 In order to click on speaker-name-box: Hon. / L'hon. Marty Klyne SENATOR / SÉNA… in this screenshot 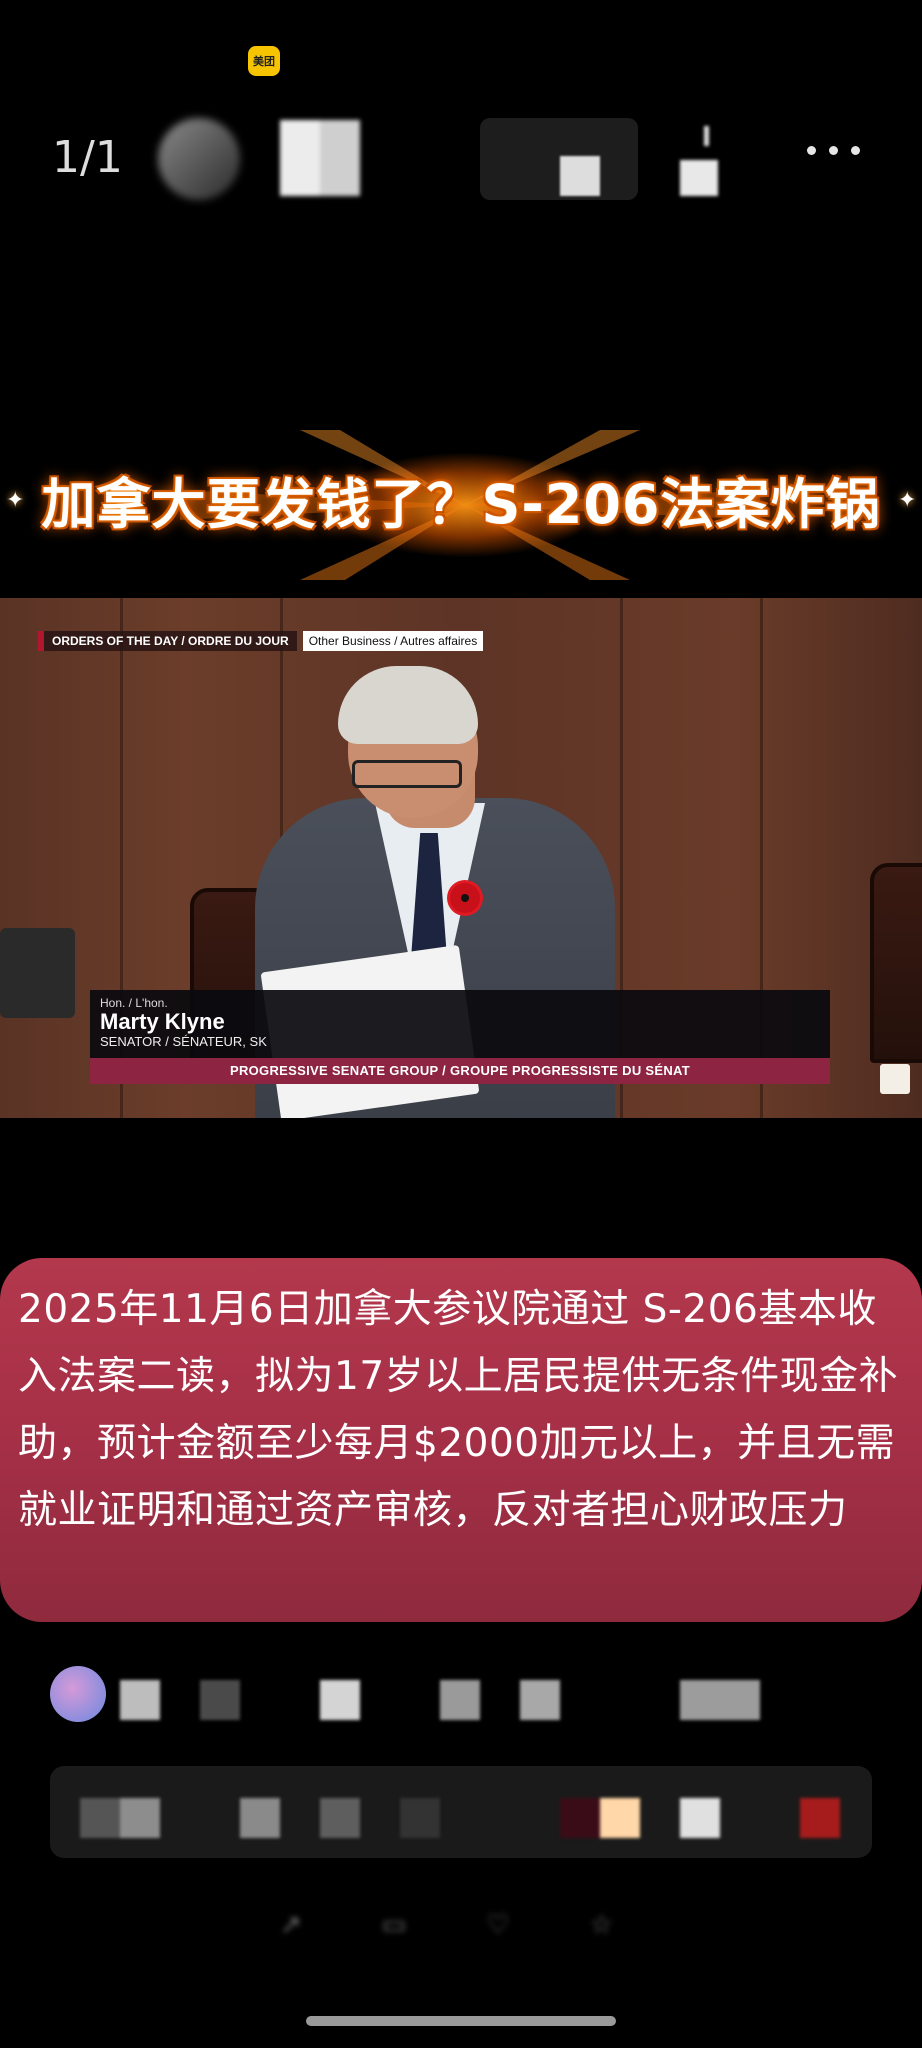, I will do `click(460, 1024)`.